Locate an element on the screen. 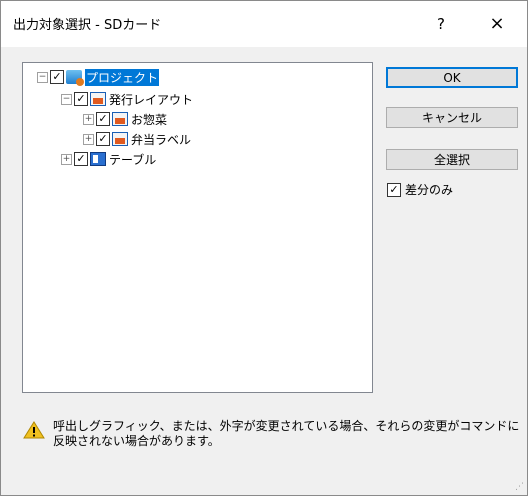 Image resolution: width=528 pixels, height=496 pixels. diff-only-option: ✓ 差分のみ is located at coordinates (420, 189).